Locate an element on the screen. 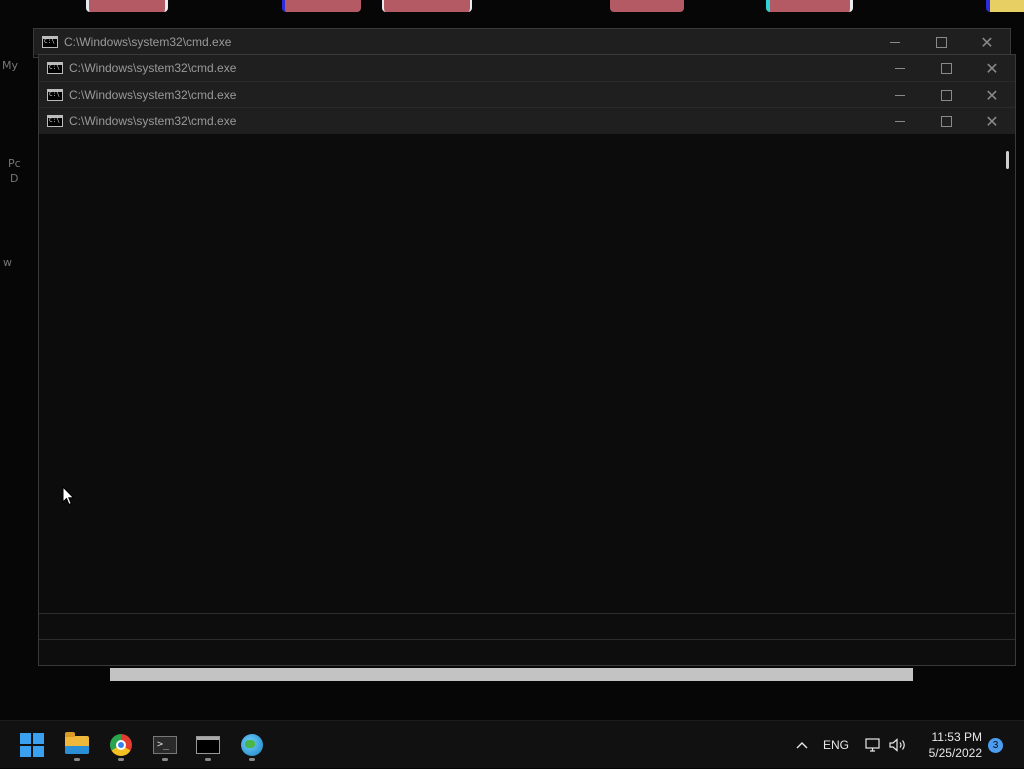 This screenshot has width=1024, height=769. language-indicator: ENG is located at coordinates (836, 745).